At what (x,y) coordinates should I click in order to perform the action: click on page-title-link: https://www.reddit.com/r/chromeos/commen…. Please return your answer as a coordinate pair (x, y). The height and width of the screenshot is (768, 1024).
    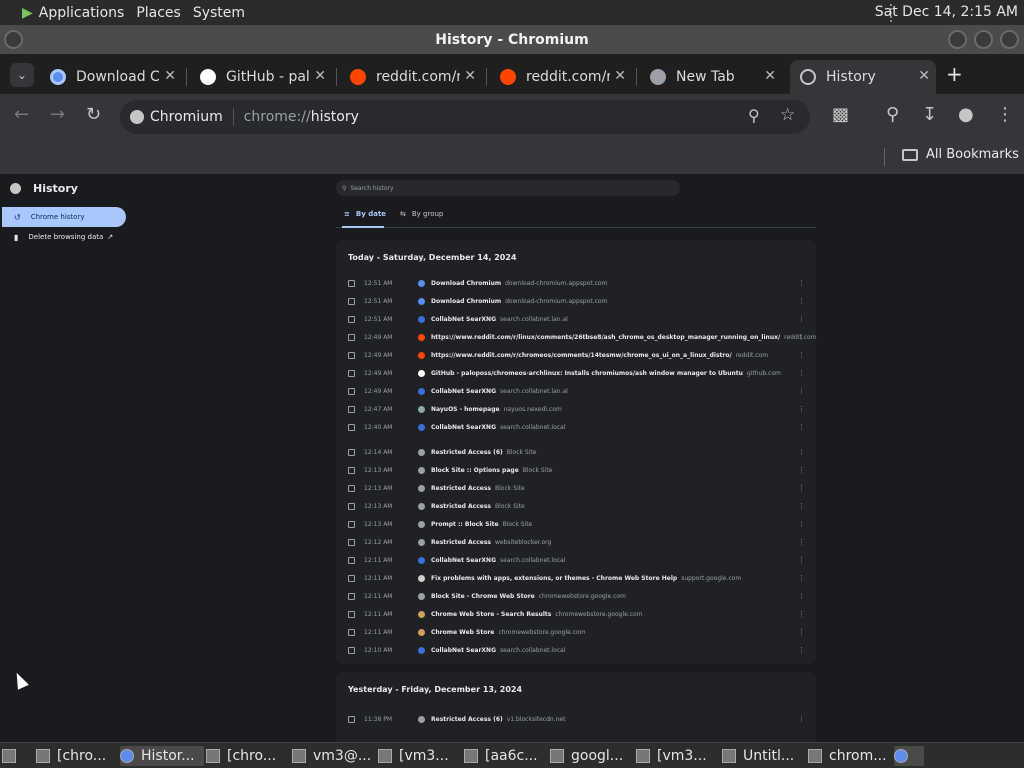
    Looking at the image, I should click on (599, 355).